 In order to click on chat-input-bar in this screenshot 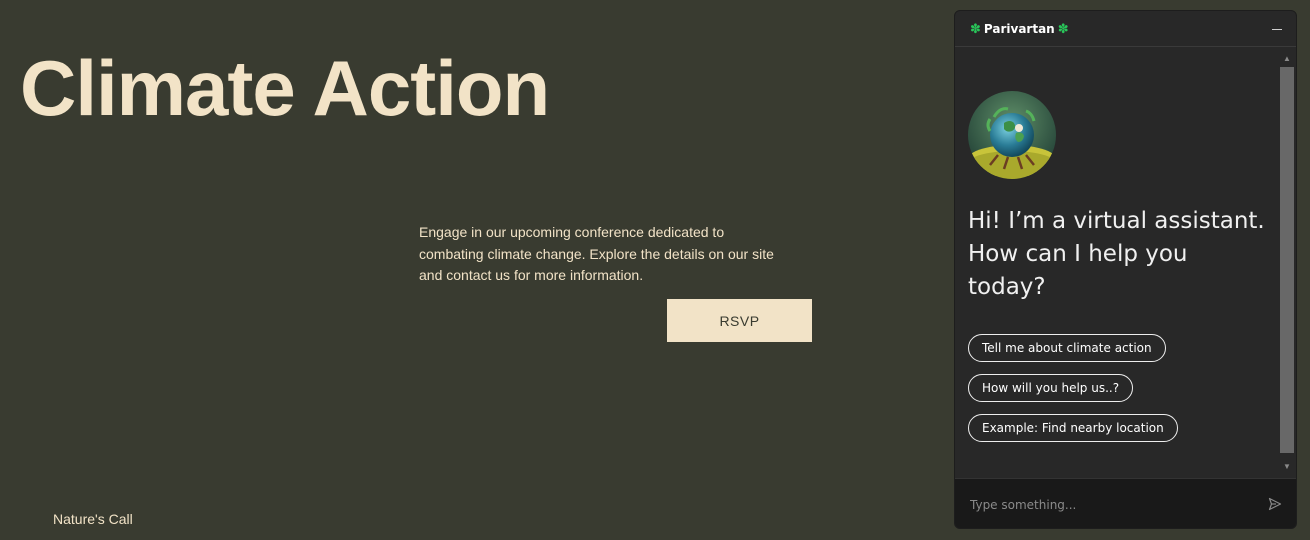, I will do `click(1125, 503)`.